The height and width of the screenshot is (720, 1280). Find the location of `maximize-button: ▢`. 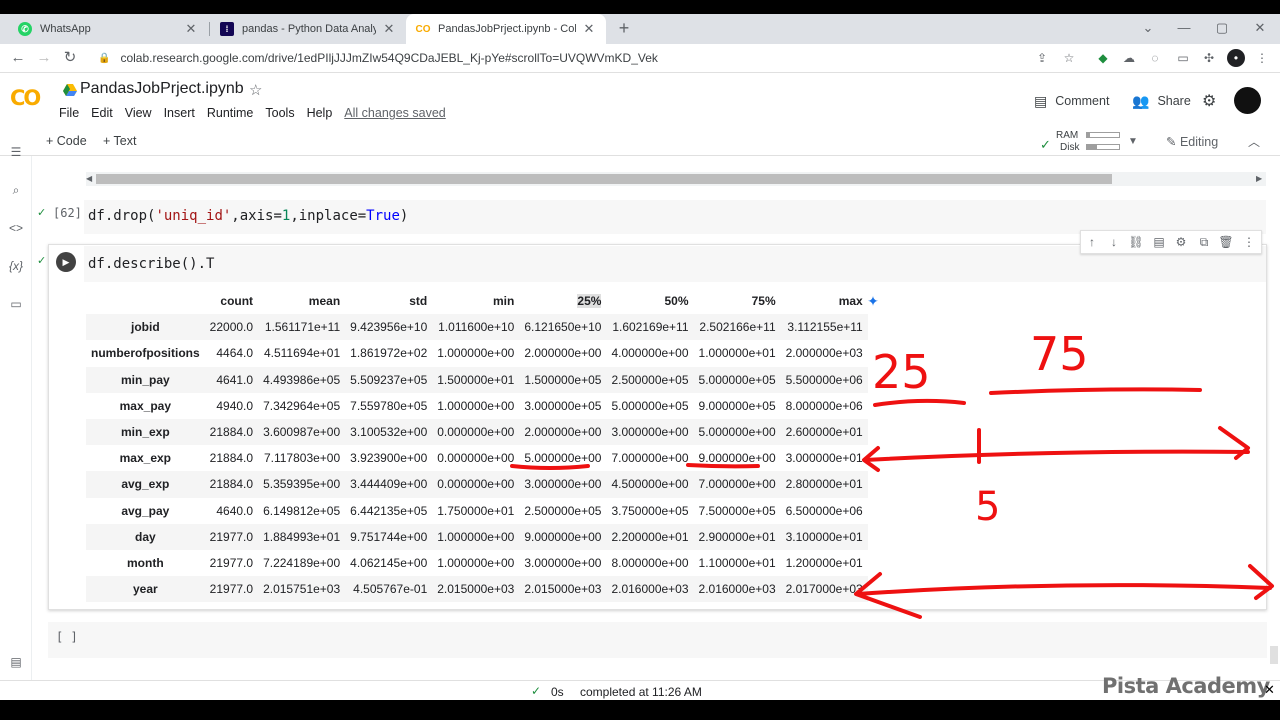

maximize-button: ▢ is located at coordinates (1222, 29).